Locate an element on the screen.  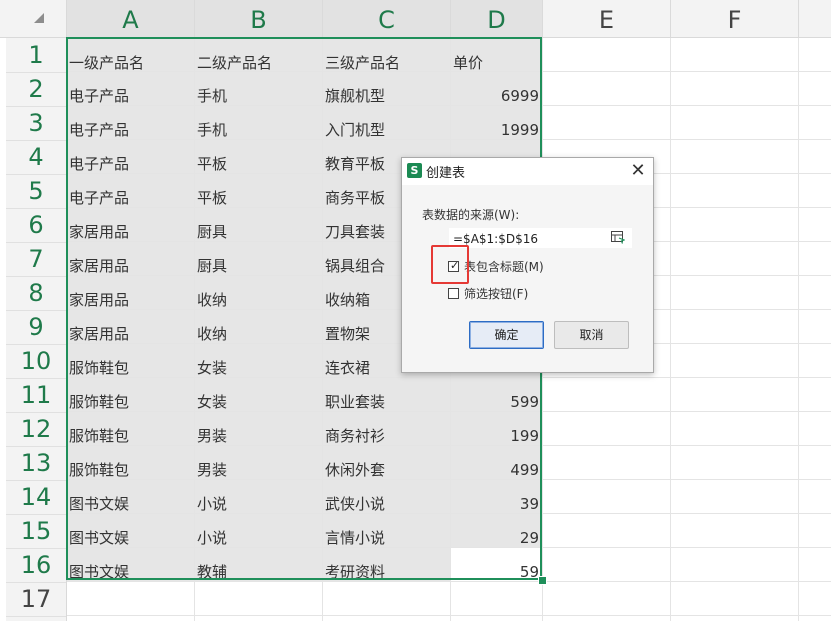
close-icon: ✕ is located at coordinates (638, 171).